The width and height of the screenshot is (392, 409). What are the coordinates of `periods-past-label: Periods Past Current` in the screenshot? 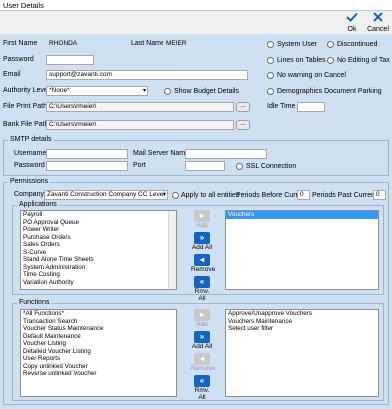 It's located at (344, 195).